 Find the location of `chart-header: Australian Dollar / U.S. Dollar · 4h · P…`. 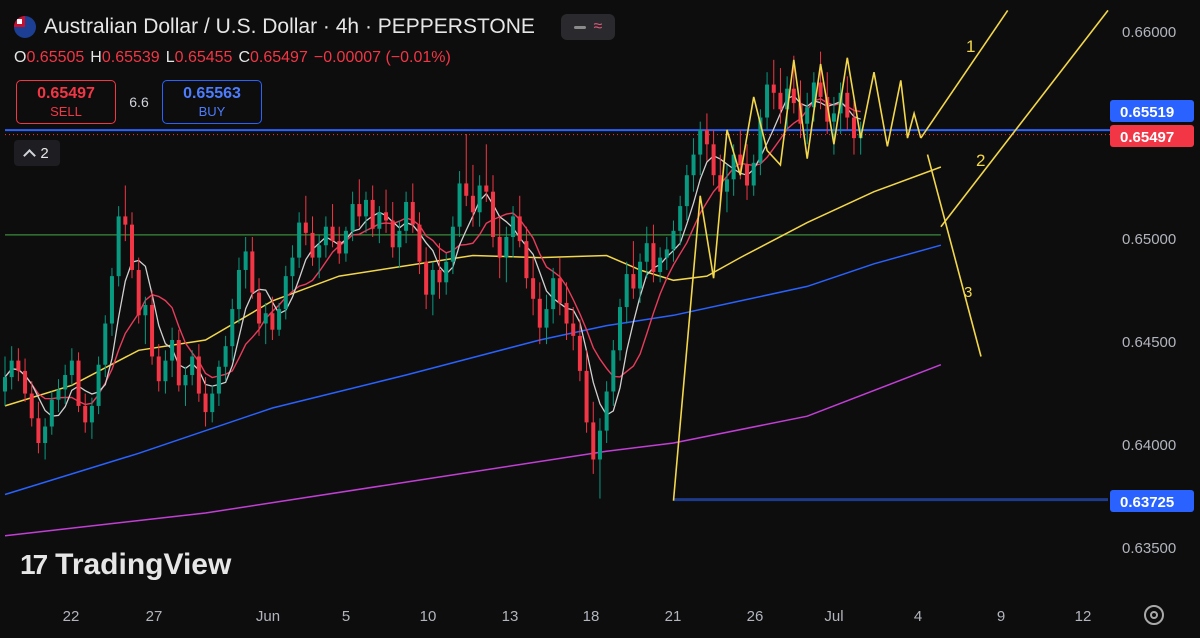

chart-header: Australian Dollar / U.S. Dollar · 4h · P… is located at coordinates (314, 27).